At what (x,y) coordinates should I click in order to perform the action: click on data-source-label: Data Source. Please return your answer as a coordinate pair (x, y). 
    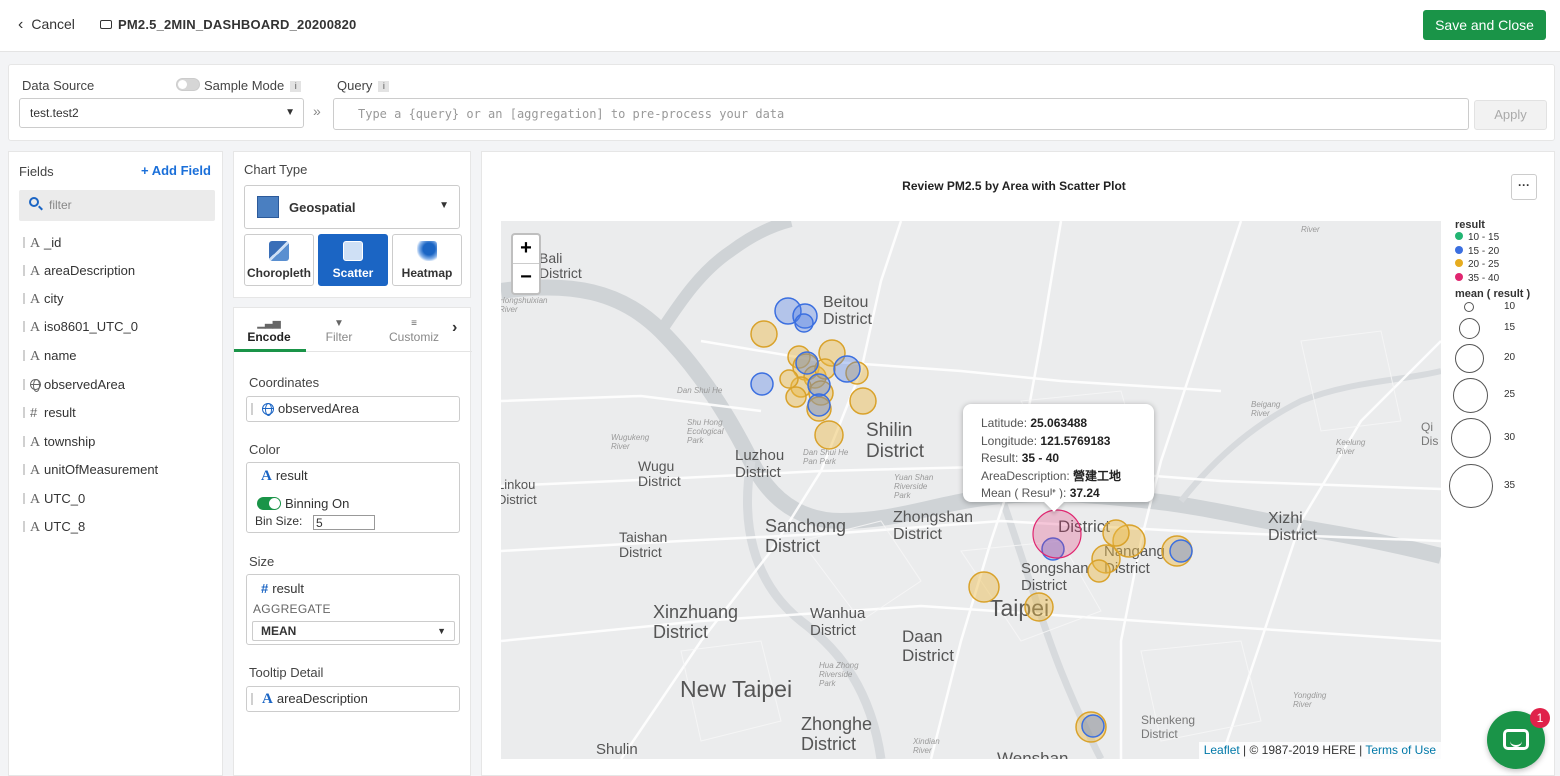
    Looking at the image, I should click on (58, 85).